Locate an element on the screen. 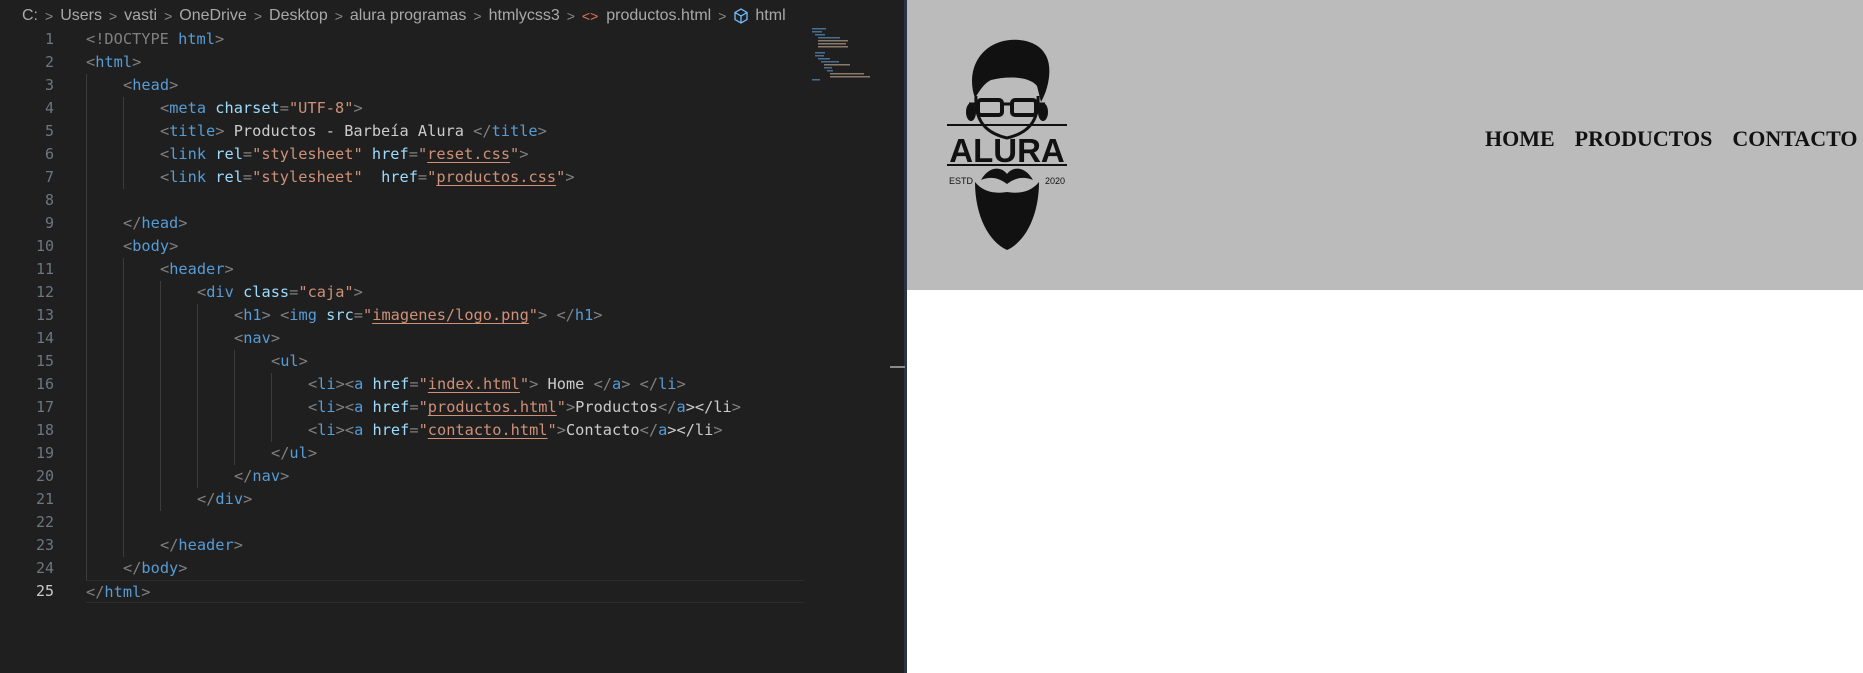 This screenshot has width=1863, height=673. line-number: 2 is located at coordinates (49, 62).